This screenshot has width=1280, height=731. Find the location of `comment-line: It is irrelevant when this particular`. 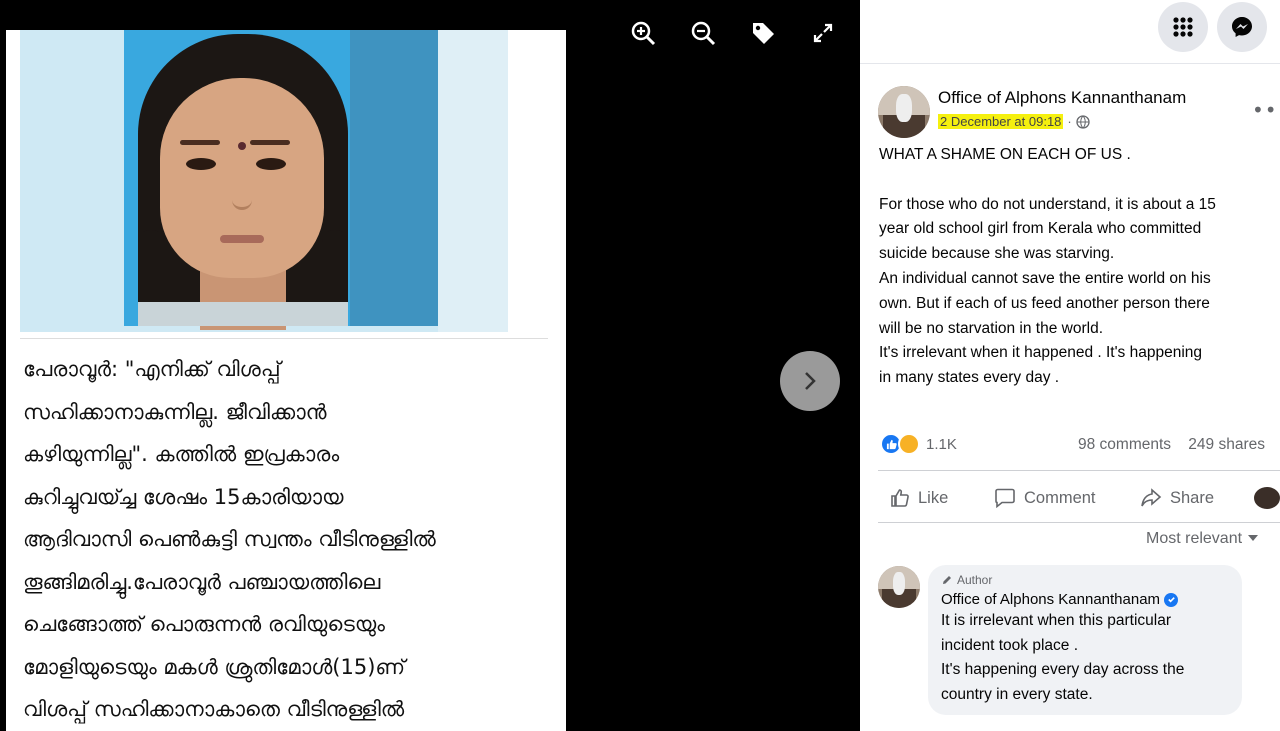

comment-line: It is irrelevant when this particular is located at coordinates (1056, 620).